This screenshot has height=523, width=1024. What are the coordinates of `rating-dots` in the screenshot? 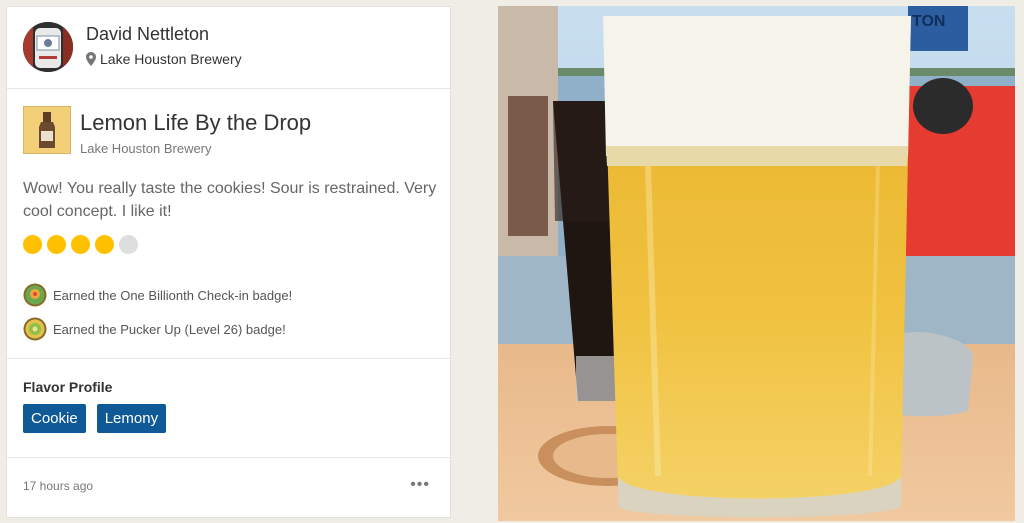 It's located at (80, 244).